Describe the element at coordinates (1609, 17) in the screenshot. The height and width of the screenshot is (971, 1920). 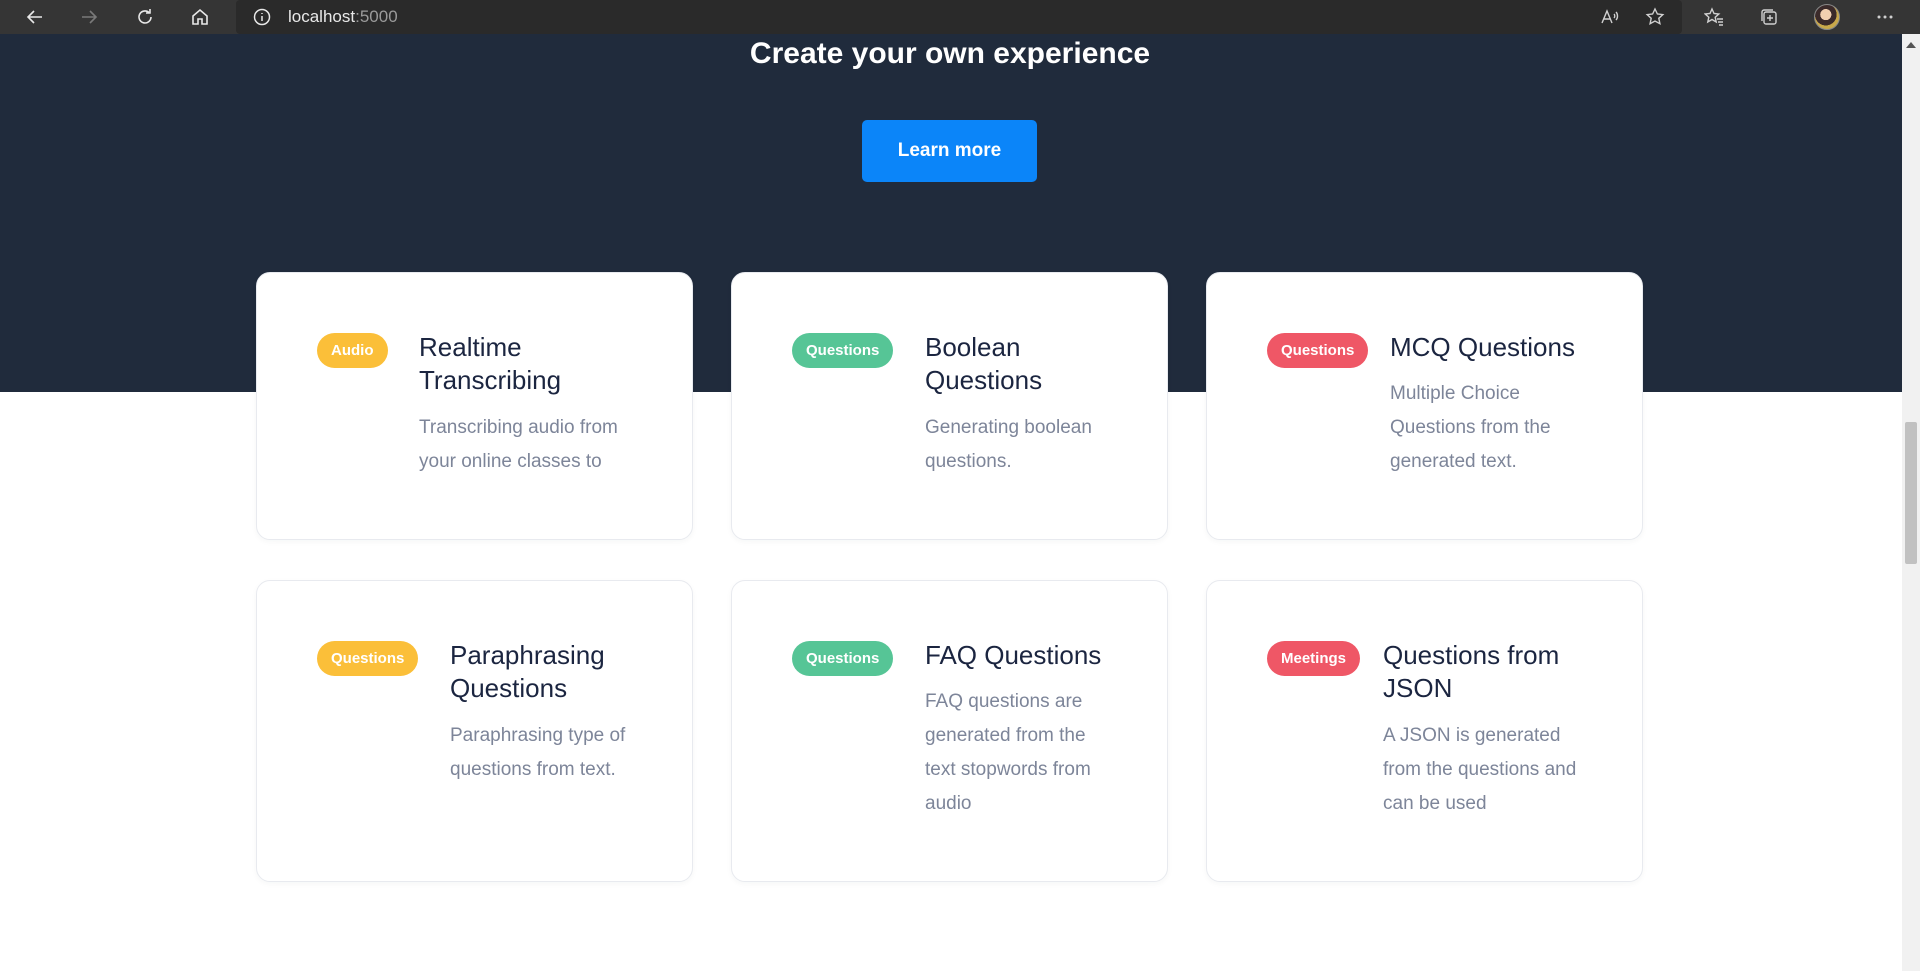
I see `read-aloud-icon` at that location.